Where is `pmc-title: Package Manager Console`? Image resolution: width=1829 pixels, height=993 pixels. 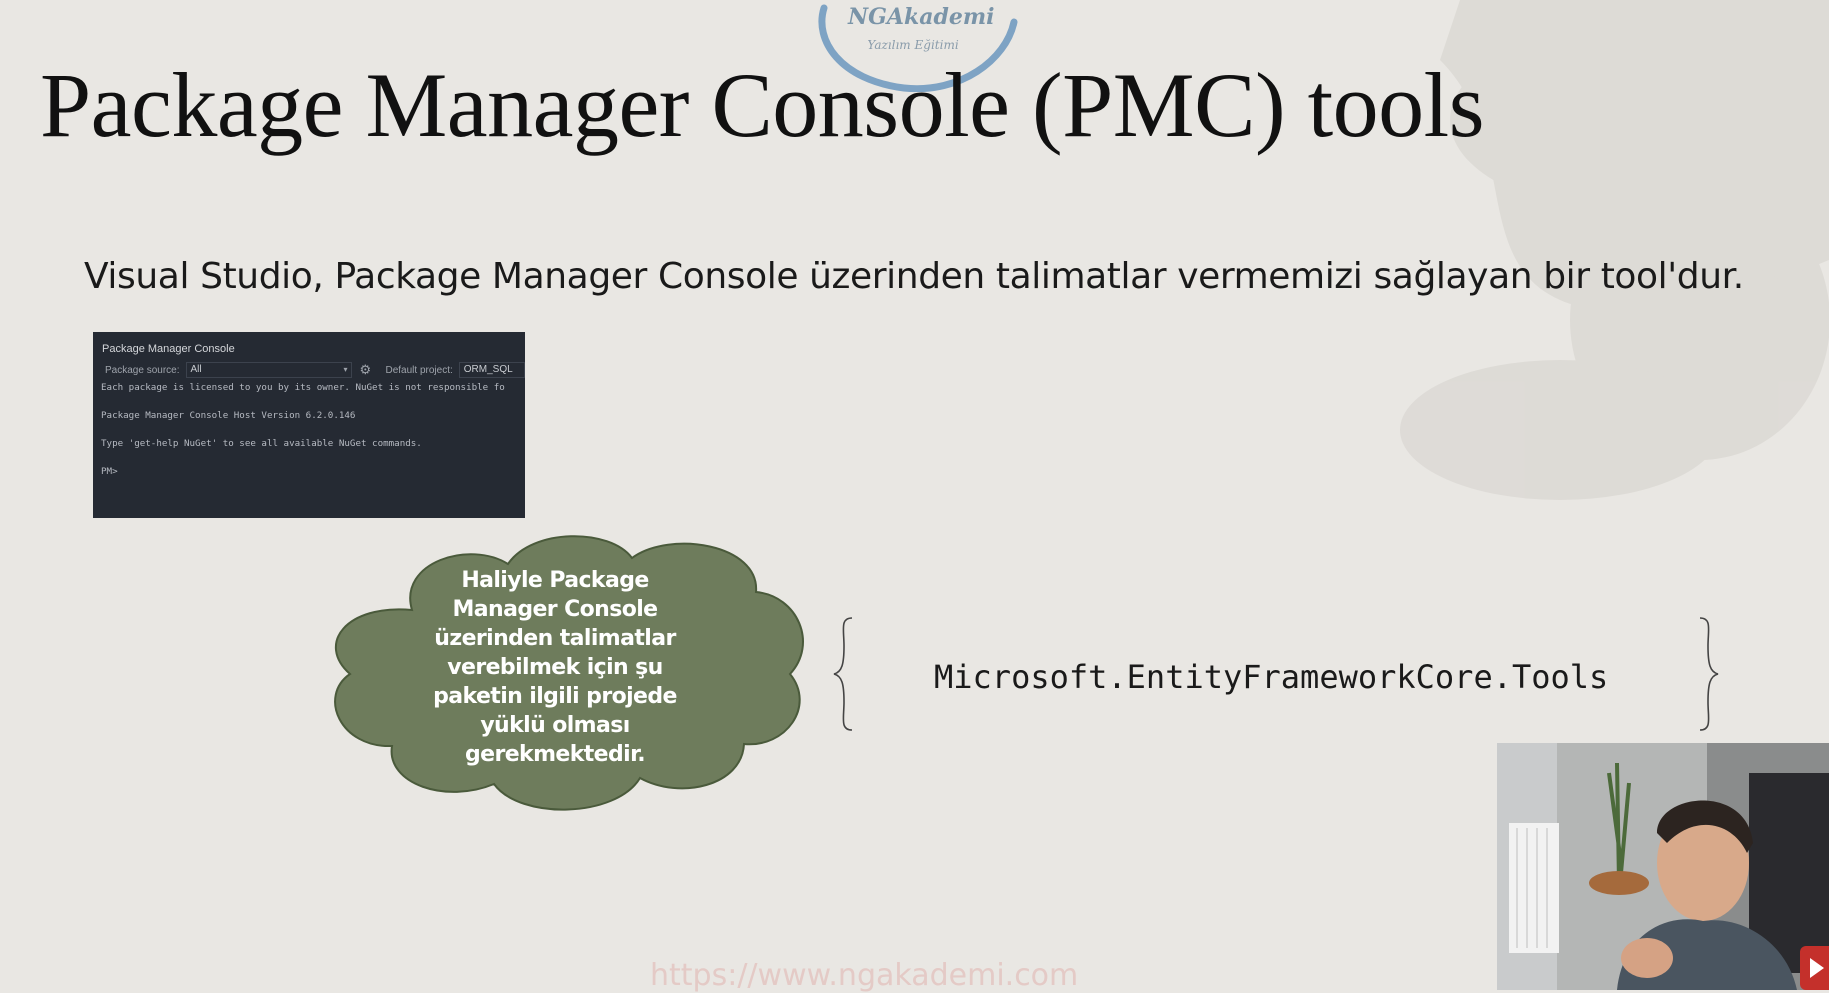
pmc-title: Package Manager Console is located at coordinates (168, 349).